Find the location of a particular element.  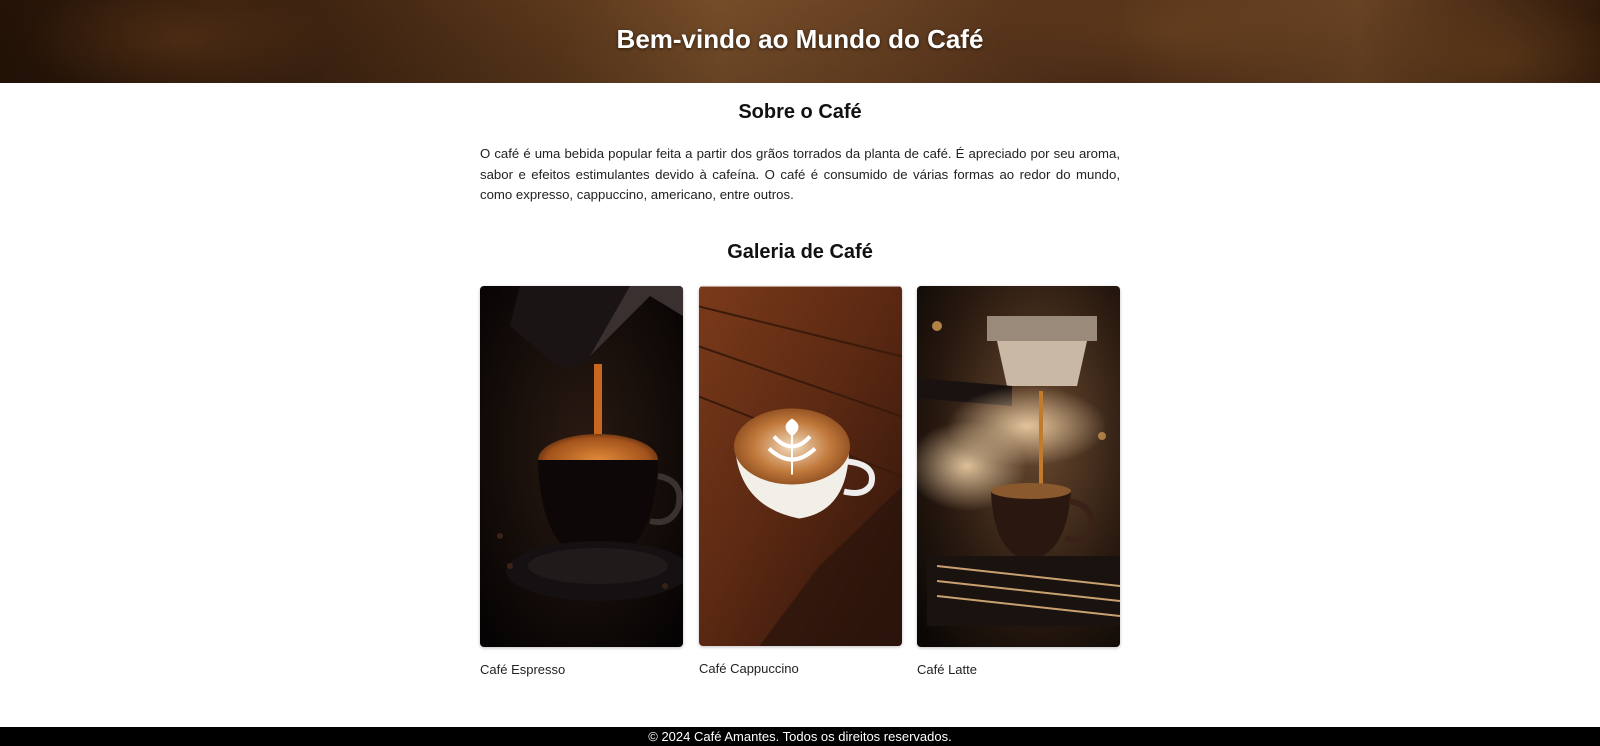

latte-art-cup-image is located at coordinates (800, 466).